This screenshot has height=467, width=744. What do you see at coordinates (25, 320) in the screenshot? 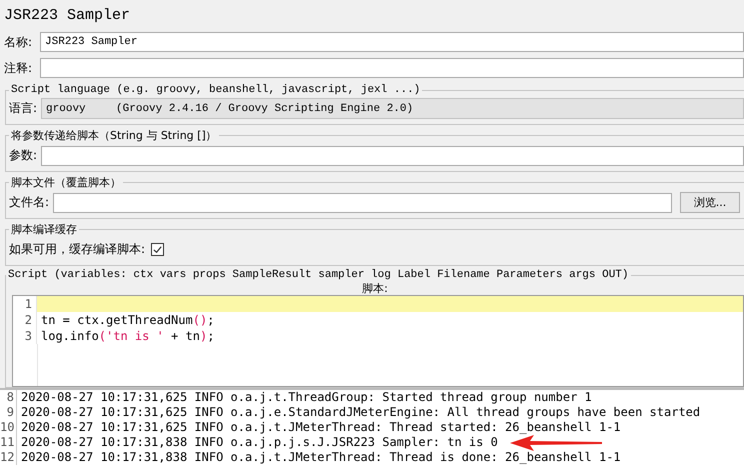
I see `line-number: 2` at bounding box center [25, 320].